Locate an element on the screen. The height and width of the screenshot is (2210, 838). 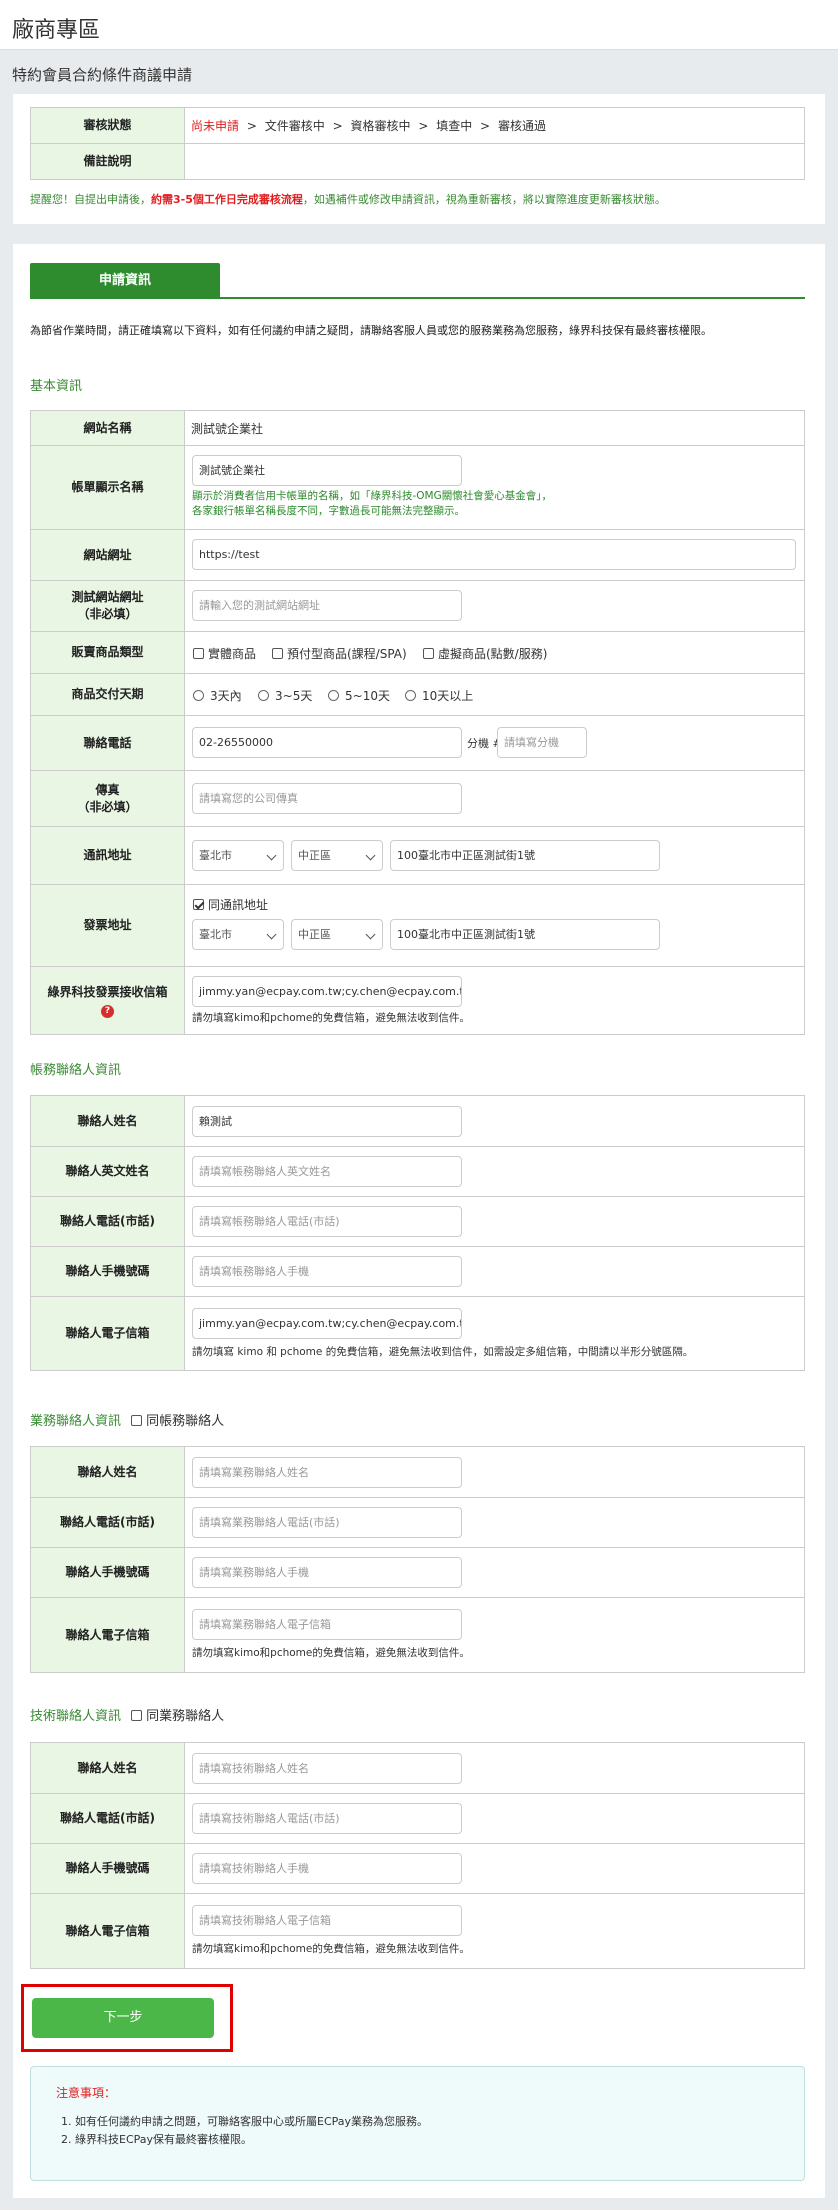
product-type-option: 虛擬商品(點數/服務) is located at coordinates (485, 653).